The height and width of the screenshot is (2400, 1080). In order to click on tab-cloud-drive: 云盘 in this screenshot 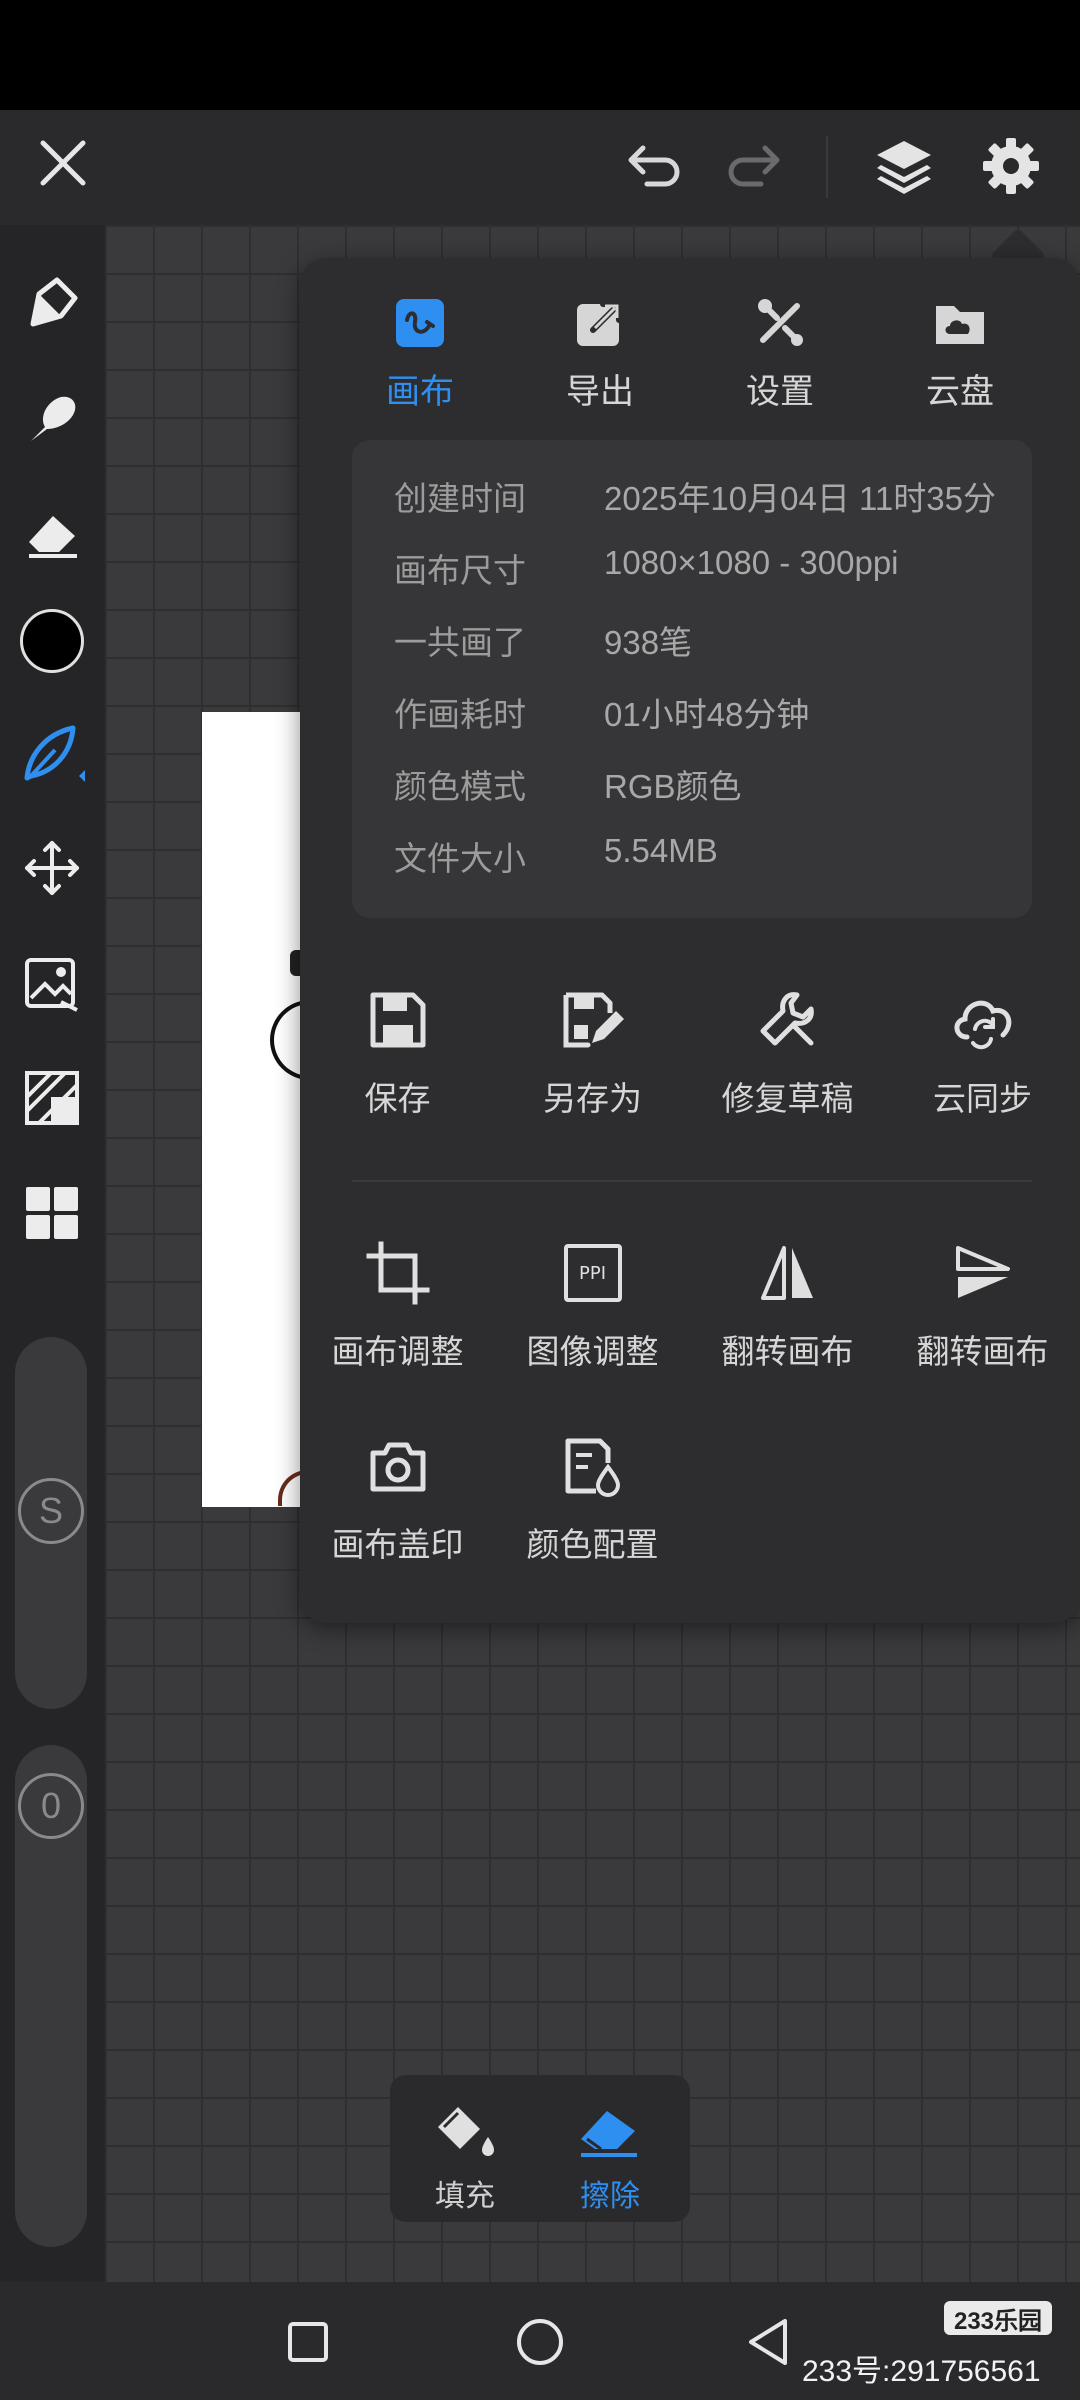, I will do `click(960, 350)`.